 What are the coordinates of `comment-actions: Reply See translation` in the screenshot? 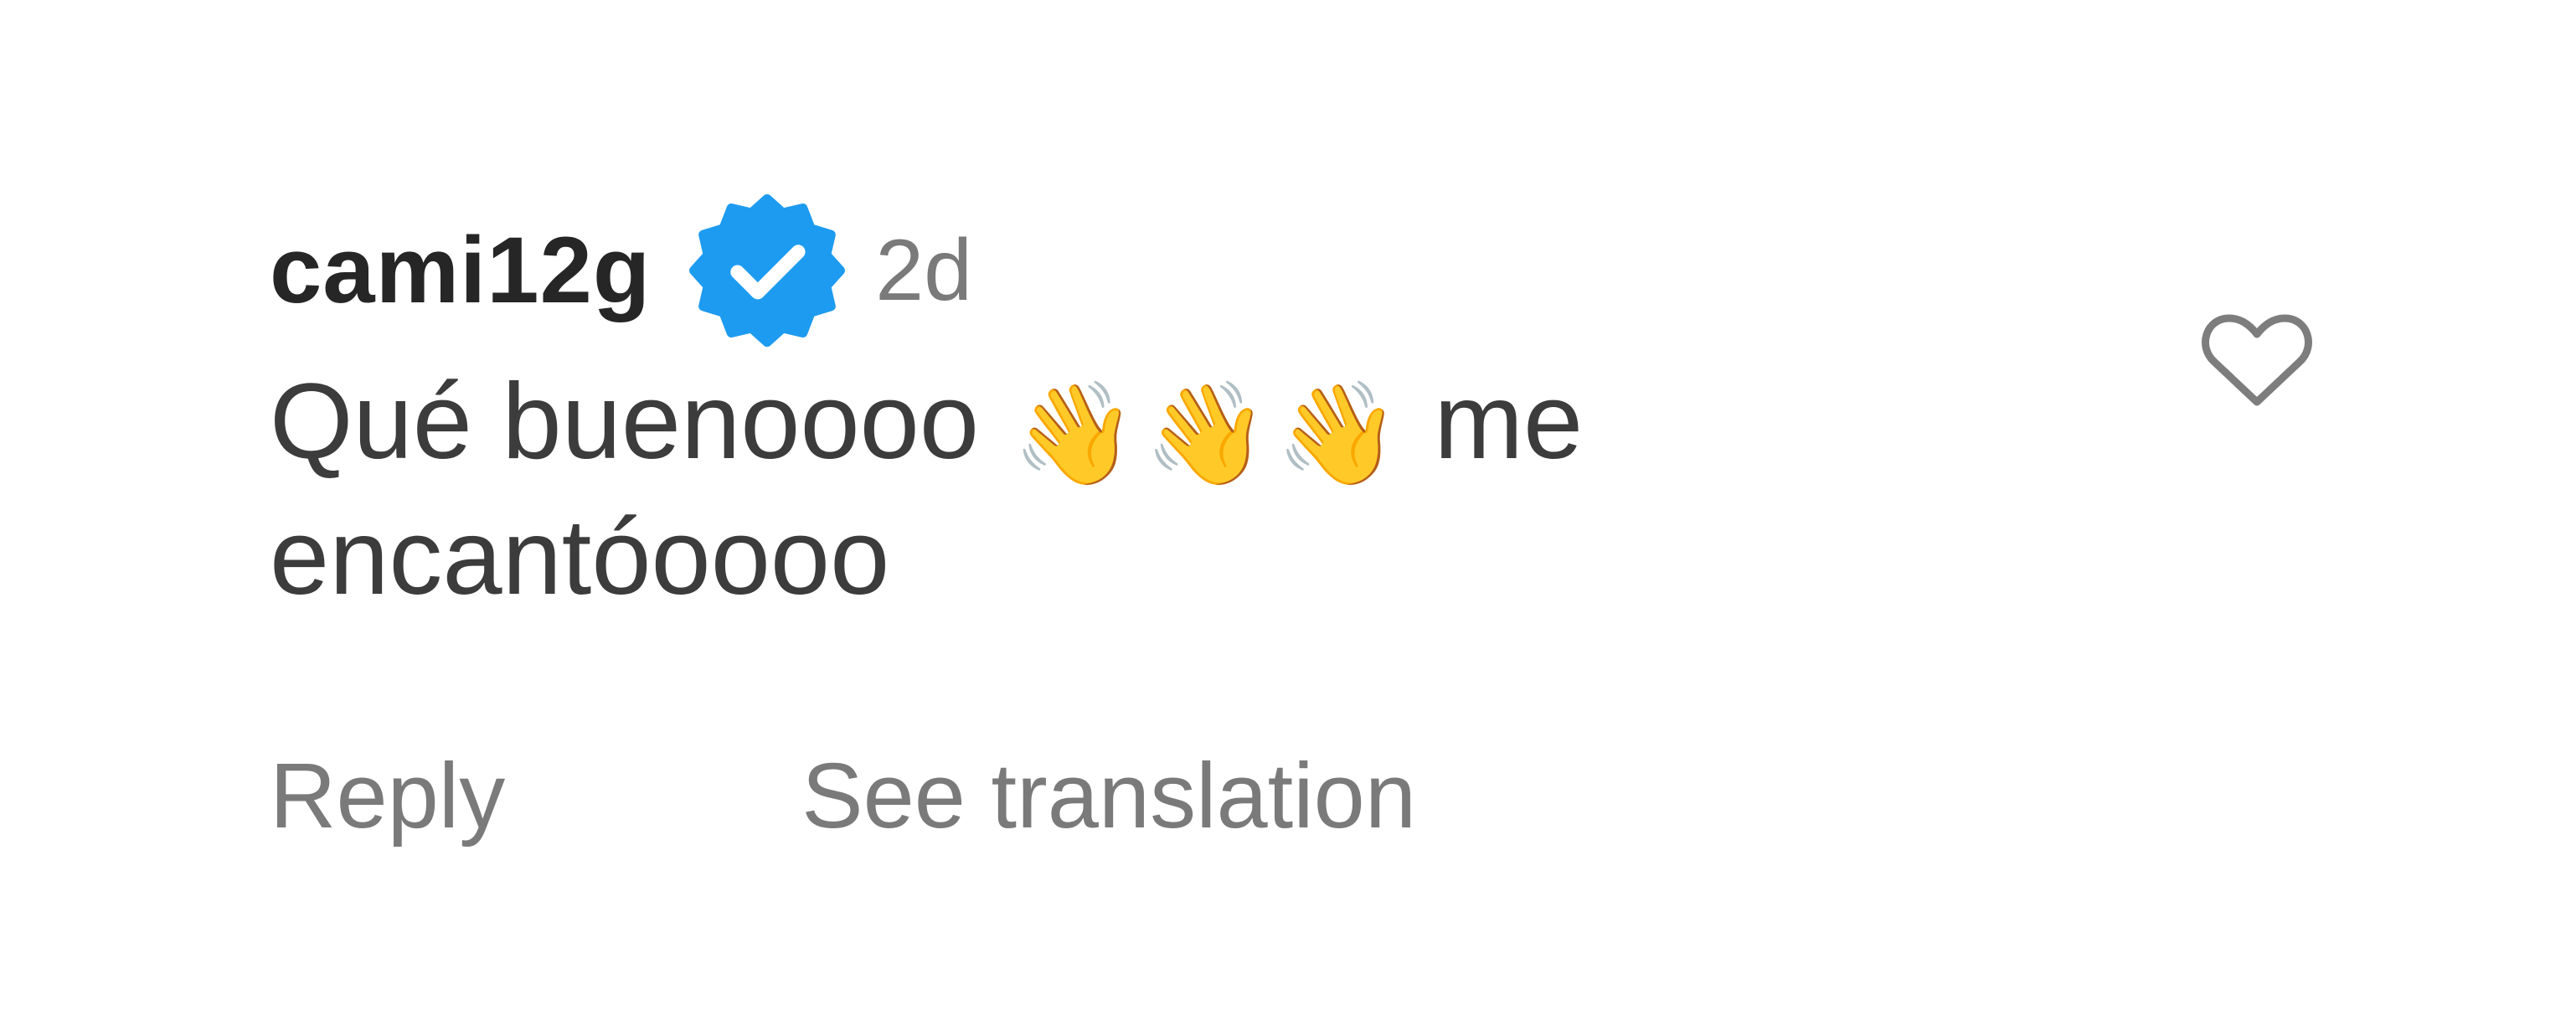 It's located at (843, 796).